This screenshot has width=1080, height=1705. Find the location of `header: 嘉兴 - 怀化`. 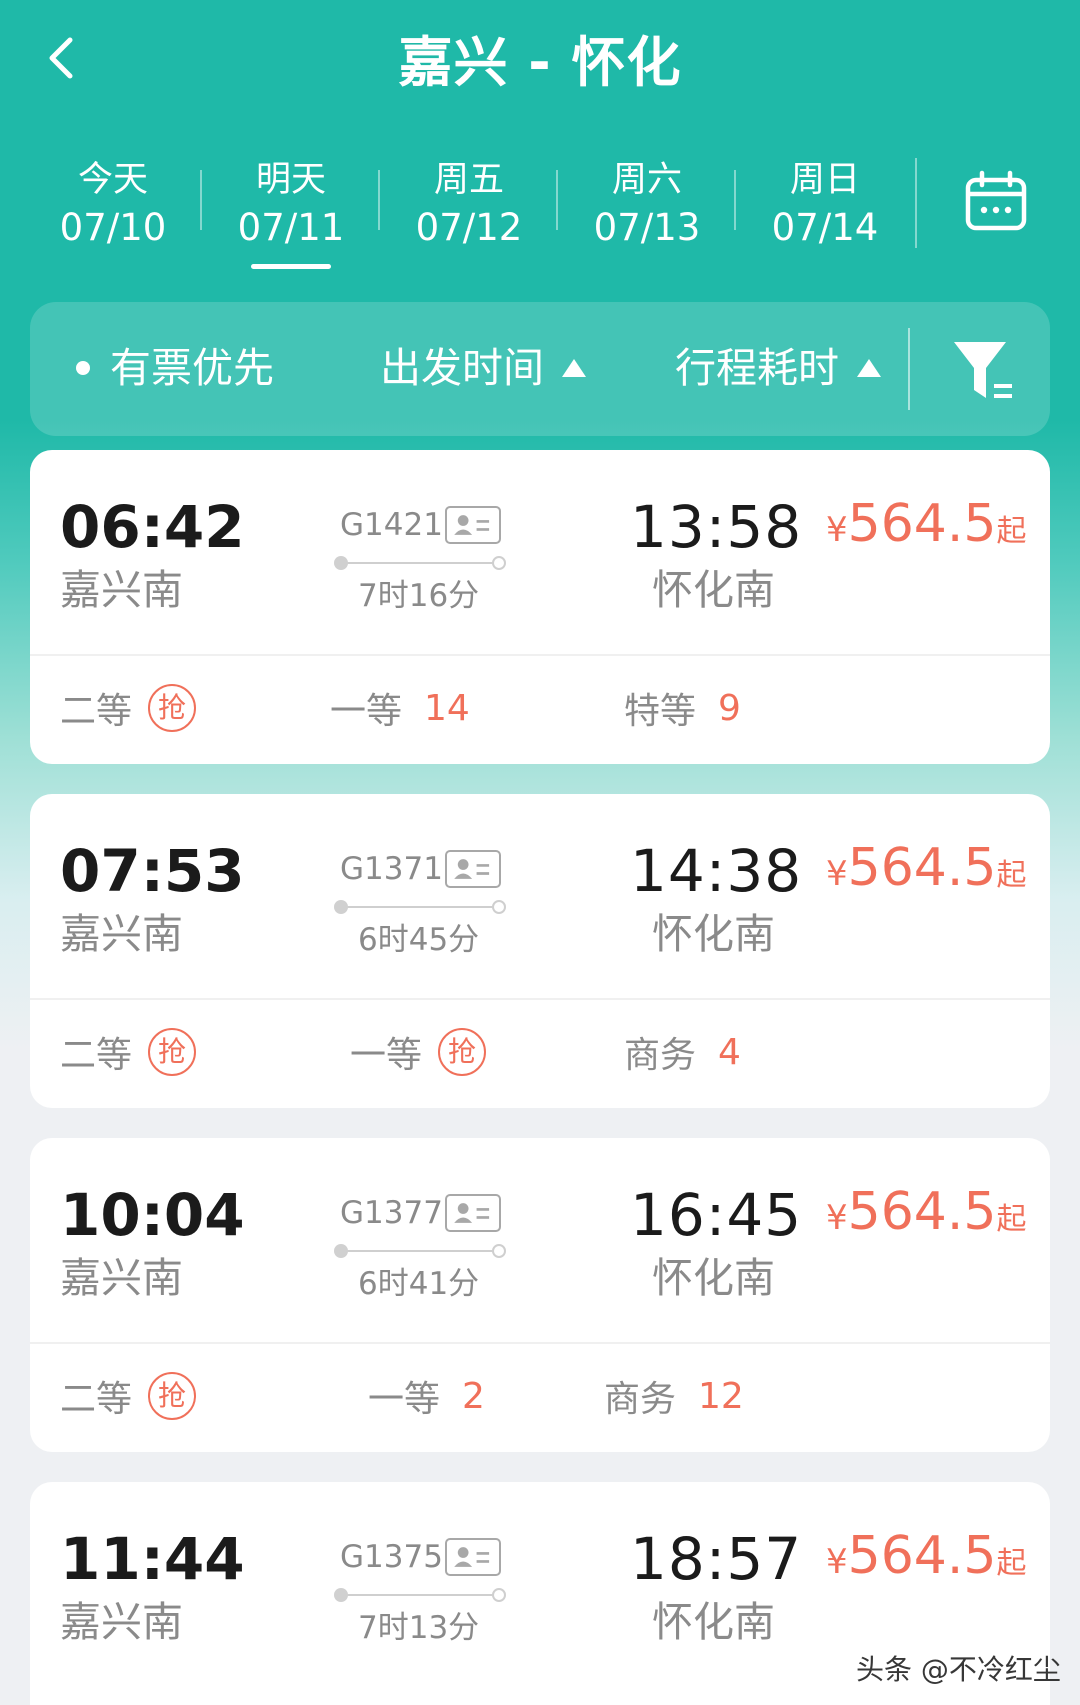

header: 嘉兴 - 怀化 is located at coordinates (540, 60).